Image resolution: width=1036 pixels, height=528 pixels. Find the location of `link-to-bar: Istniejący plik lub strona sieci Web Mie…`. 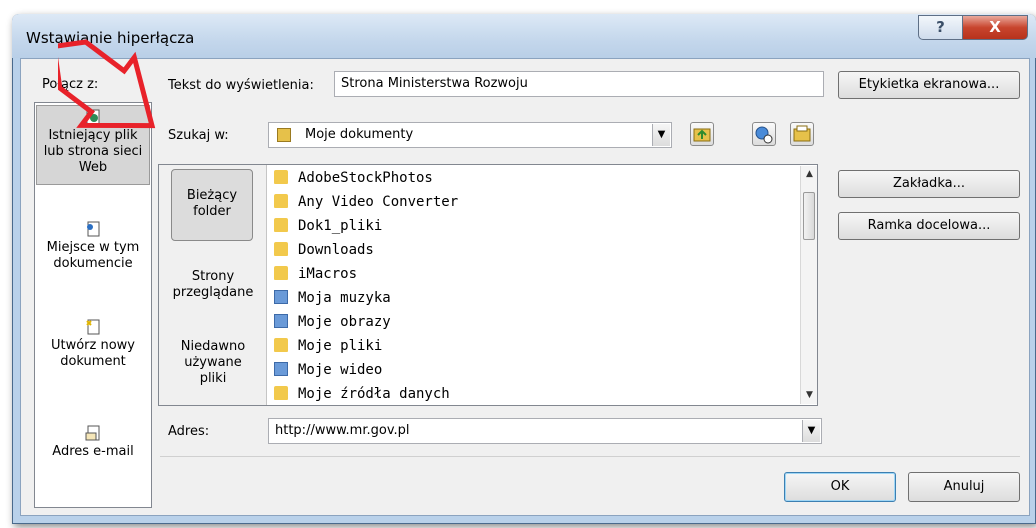

link-to-bar: Istniejący plik lub strona sieci Web Mie… is located at coordinates (93, 305).